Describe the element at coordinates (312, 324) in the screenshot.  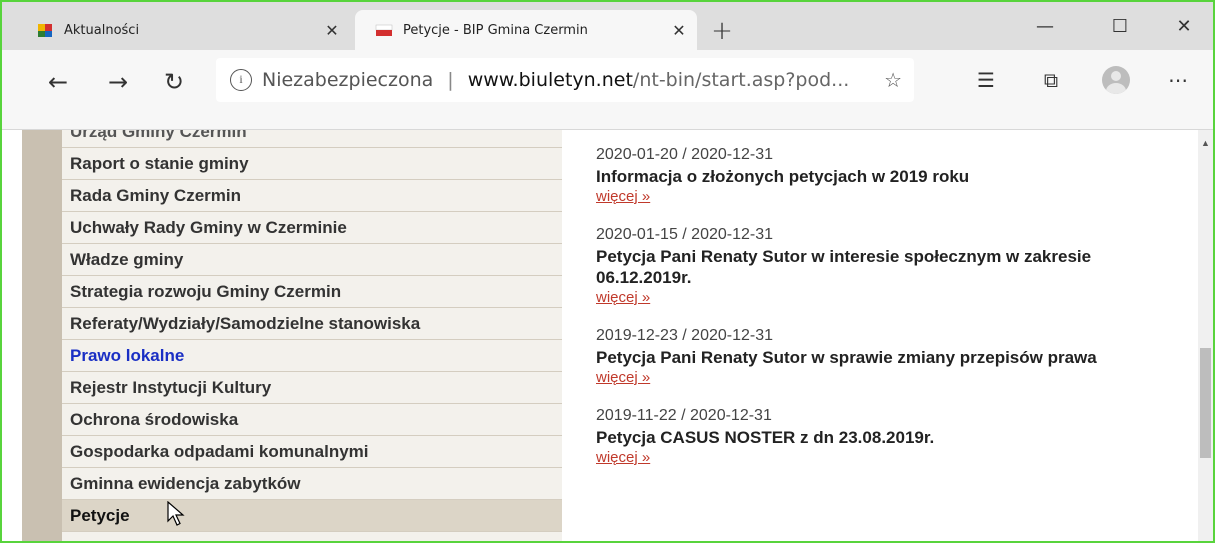
I see `sidebar-item-referaty: Referaty/Wydziały/Samodzielne stanowiska` at that location.